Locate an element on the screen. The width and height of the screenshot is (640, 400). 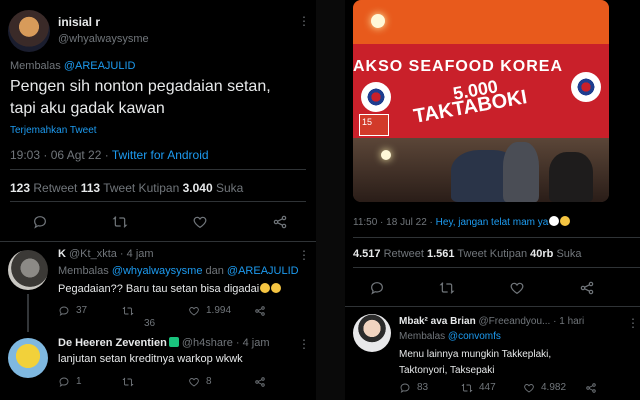
replying-to: Membalas @AREAJULID is located at coordinates (73, 66).